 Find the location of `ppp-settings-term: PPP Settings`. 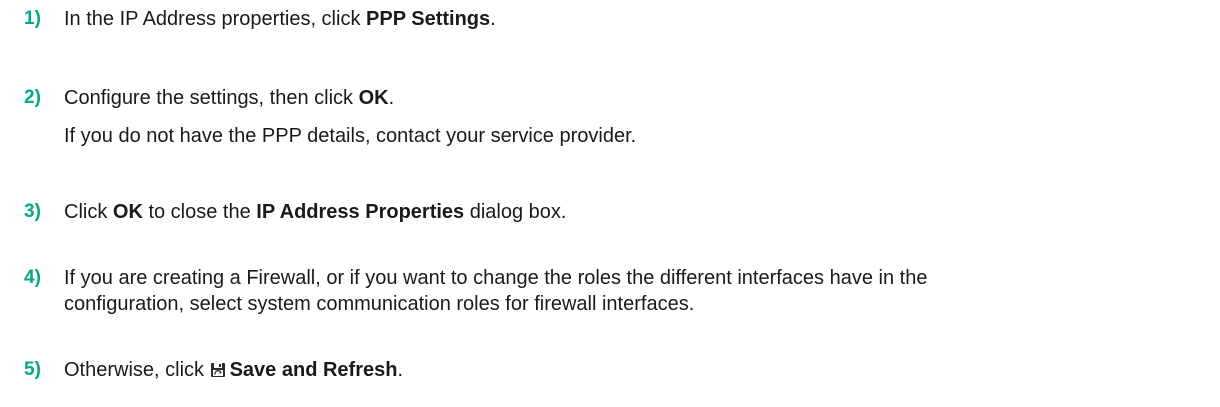

ppp-settings-term: PPP Settings is located at coordinates (428, 19).